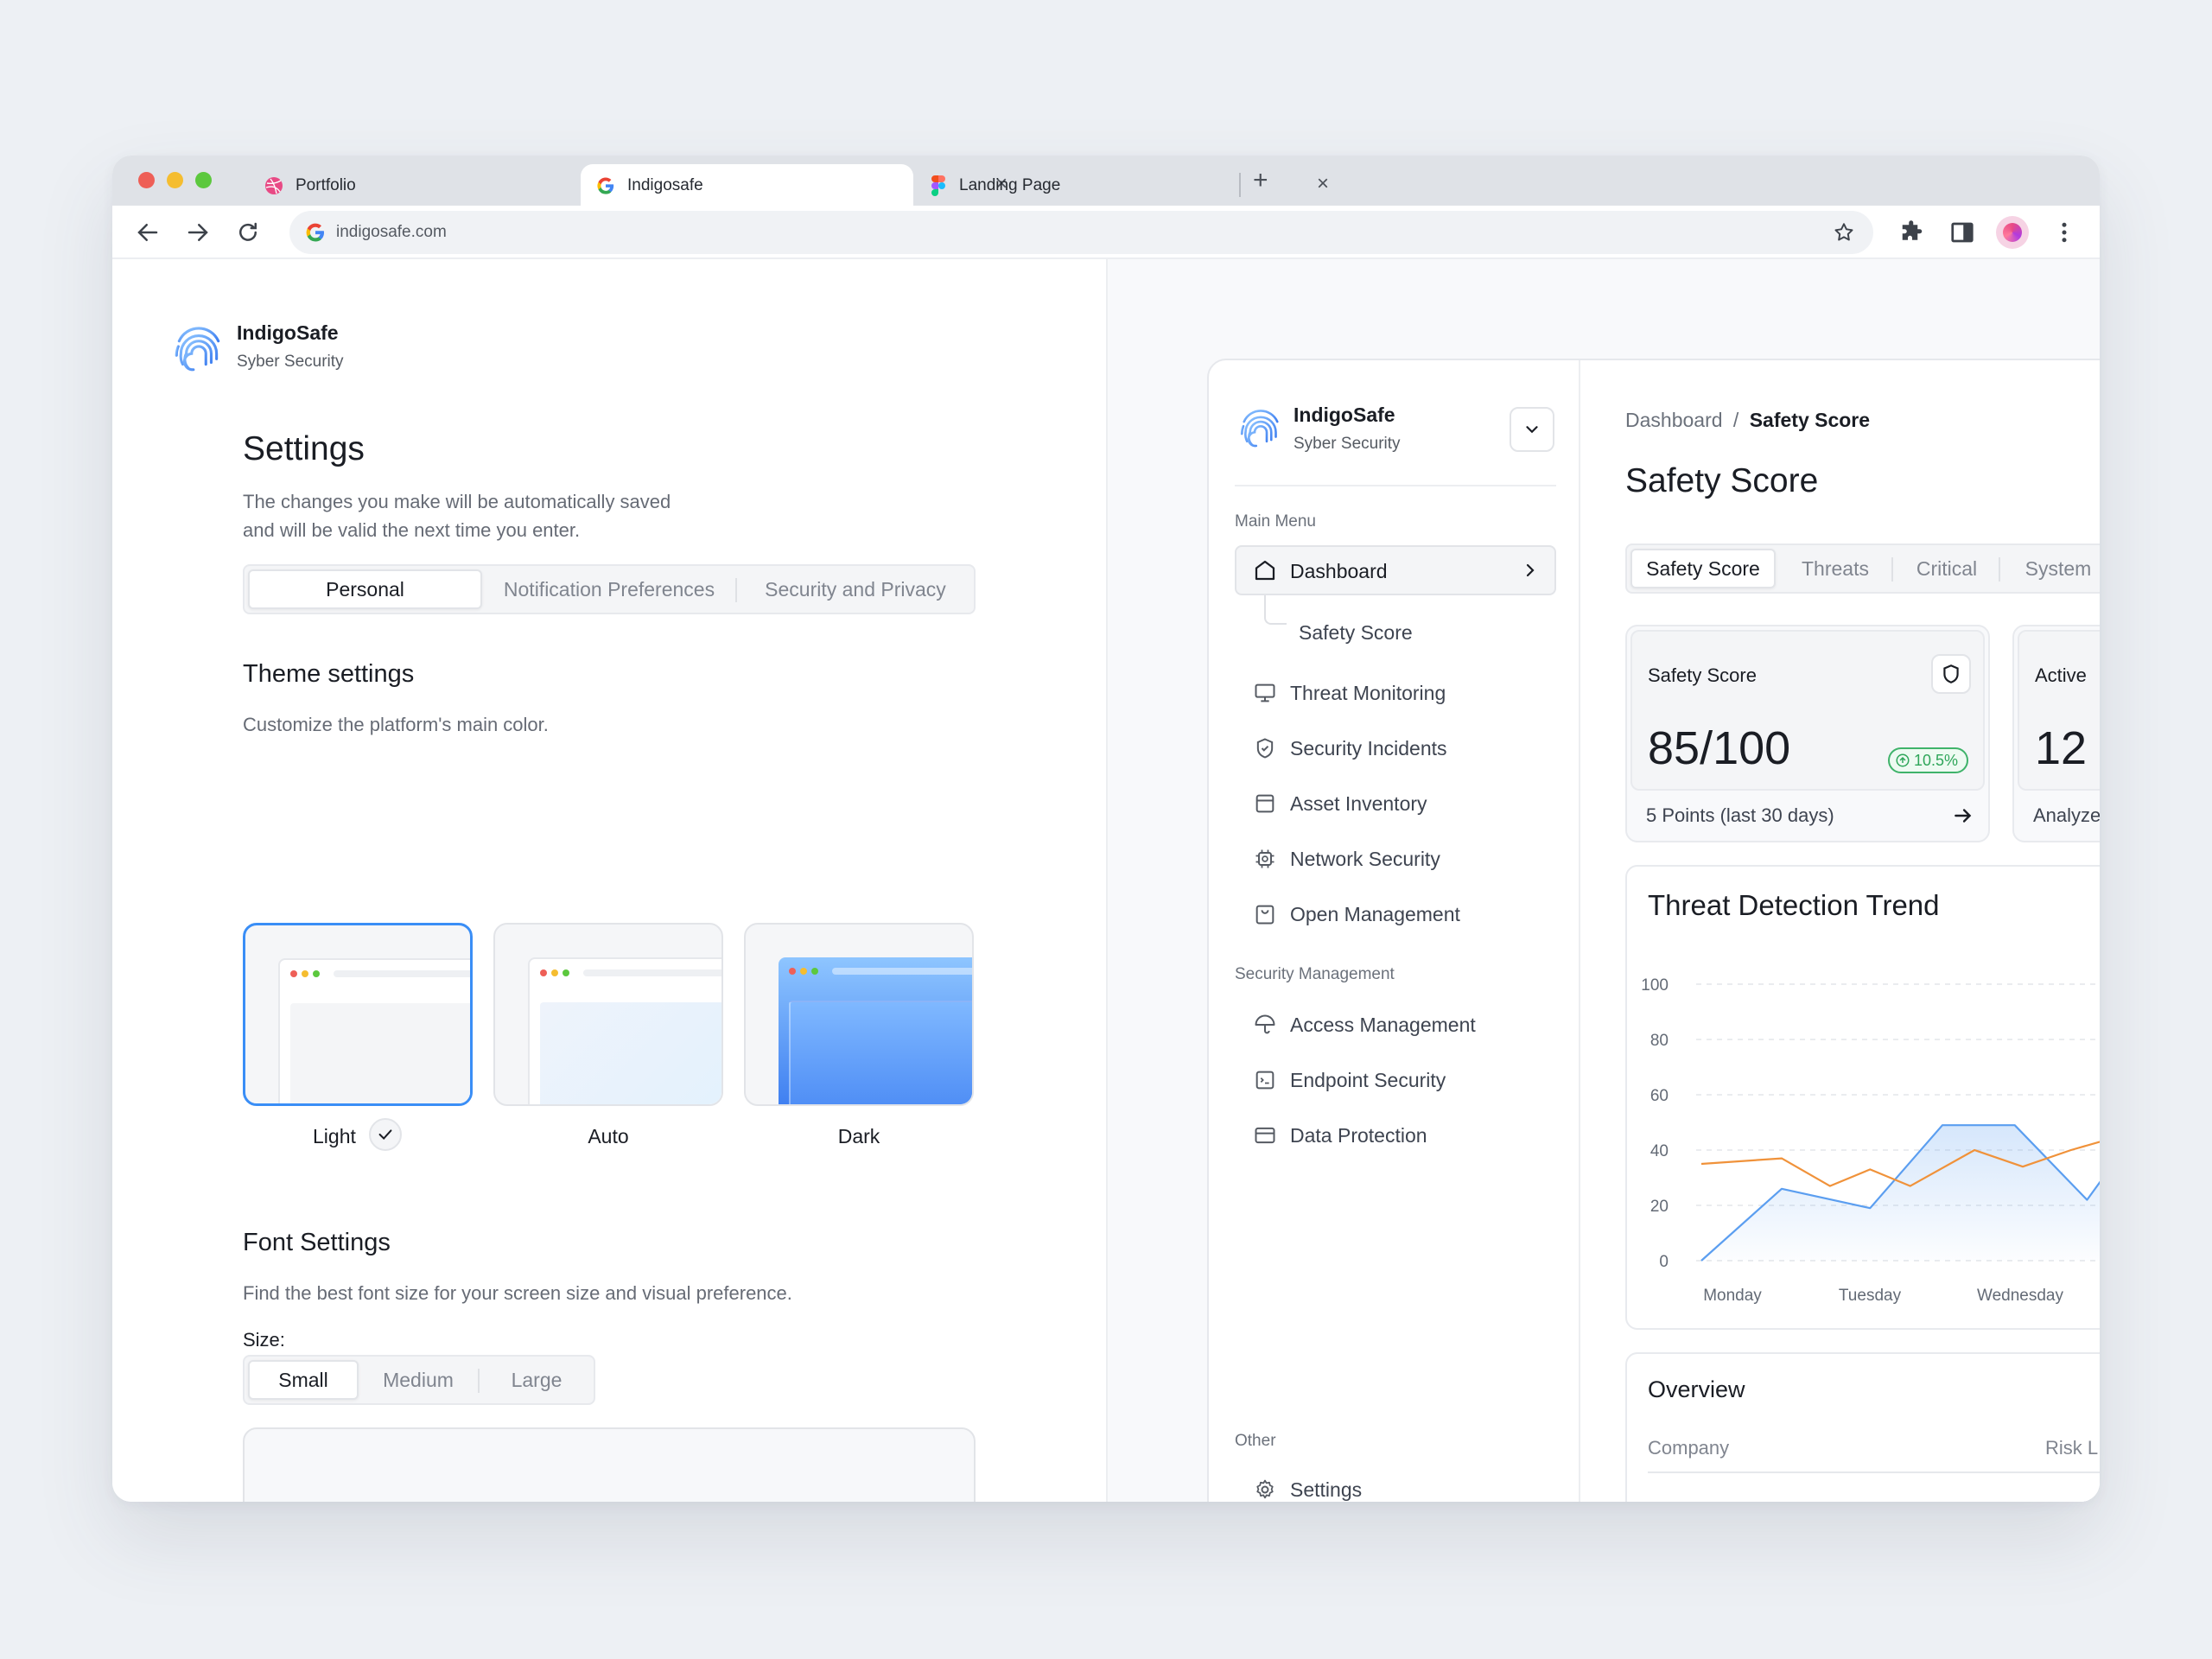 Image resolution: width=2212 pixels, height=1659 pixels. Describe the element at coordinates (794, 185) in the screenshot. I see `tab-indigosafe: Indigosafe ×` at that location.